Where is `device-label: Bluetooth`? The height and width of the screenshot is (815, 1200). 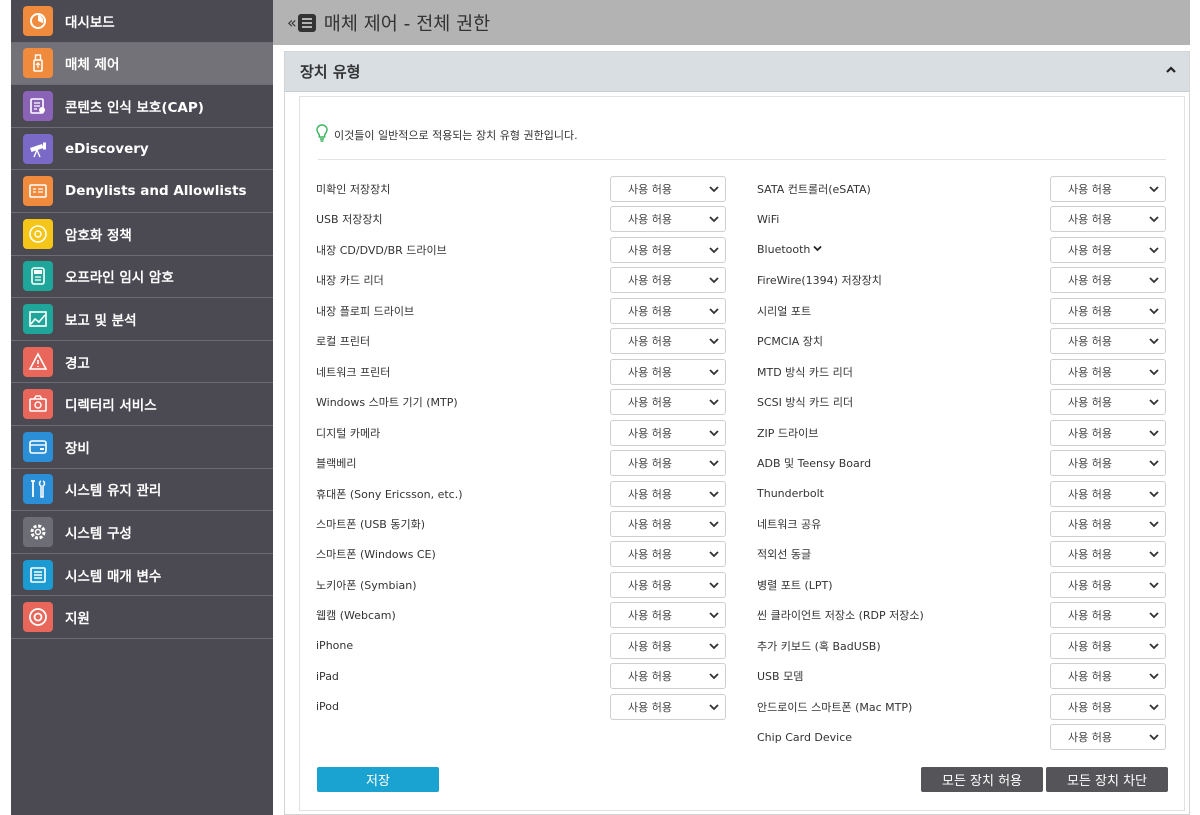
device-label: Bluetooth is located at coordinates (784, 250).